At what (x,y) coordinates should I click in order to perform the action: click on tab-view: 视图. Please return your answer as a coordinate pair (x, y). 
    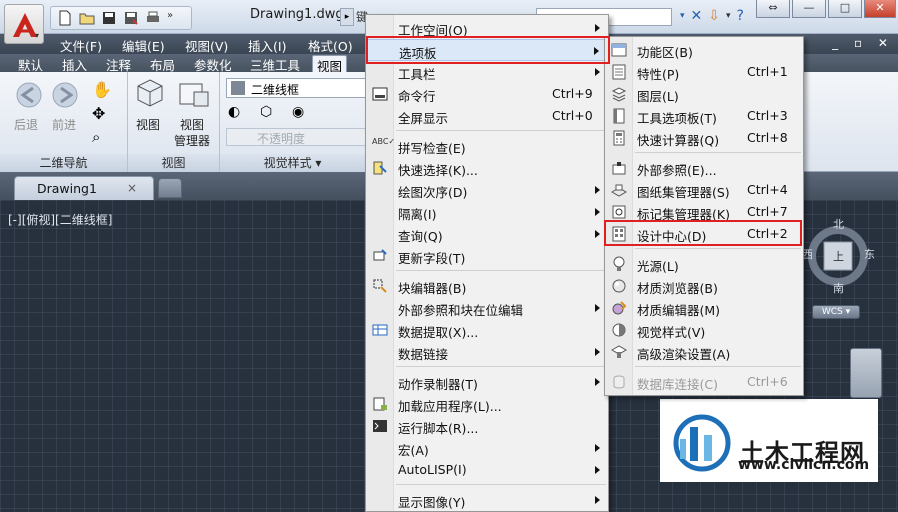
    Looking at the image, I should click on (330, 64).